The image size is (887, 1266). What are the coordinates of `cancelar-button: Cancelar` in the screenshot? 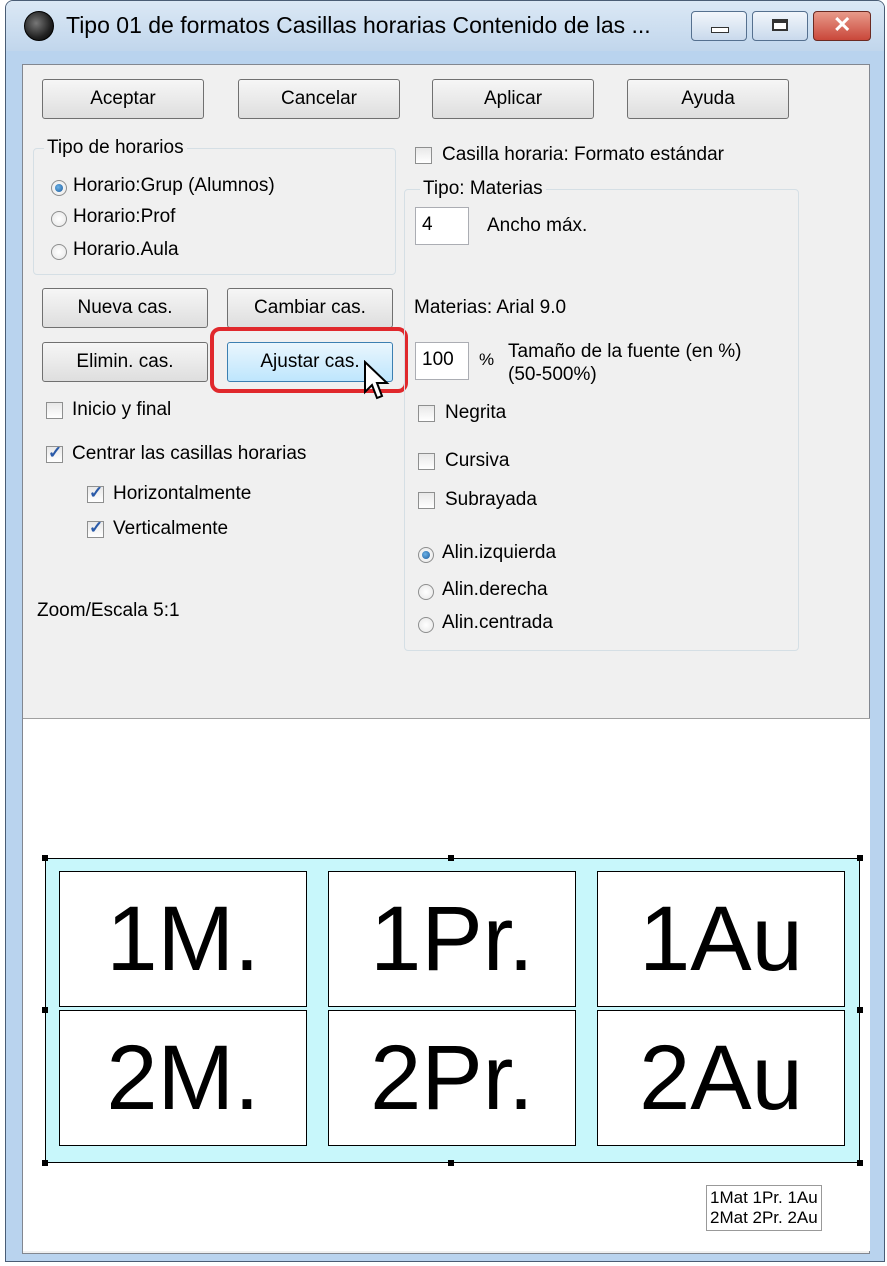 It's located at (319, 99).